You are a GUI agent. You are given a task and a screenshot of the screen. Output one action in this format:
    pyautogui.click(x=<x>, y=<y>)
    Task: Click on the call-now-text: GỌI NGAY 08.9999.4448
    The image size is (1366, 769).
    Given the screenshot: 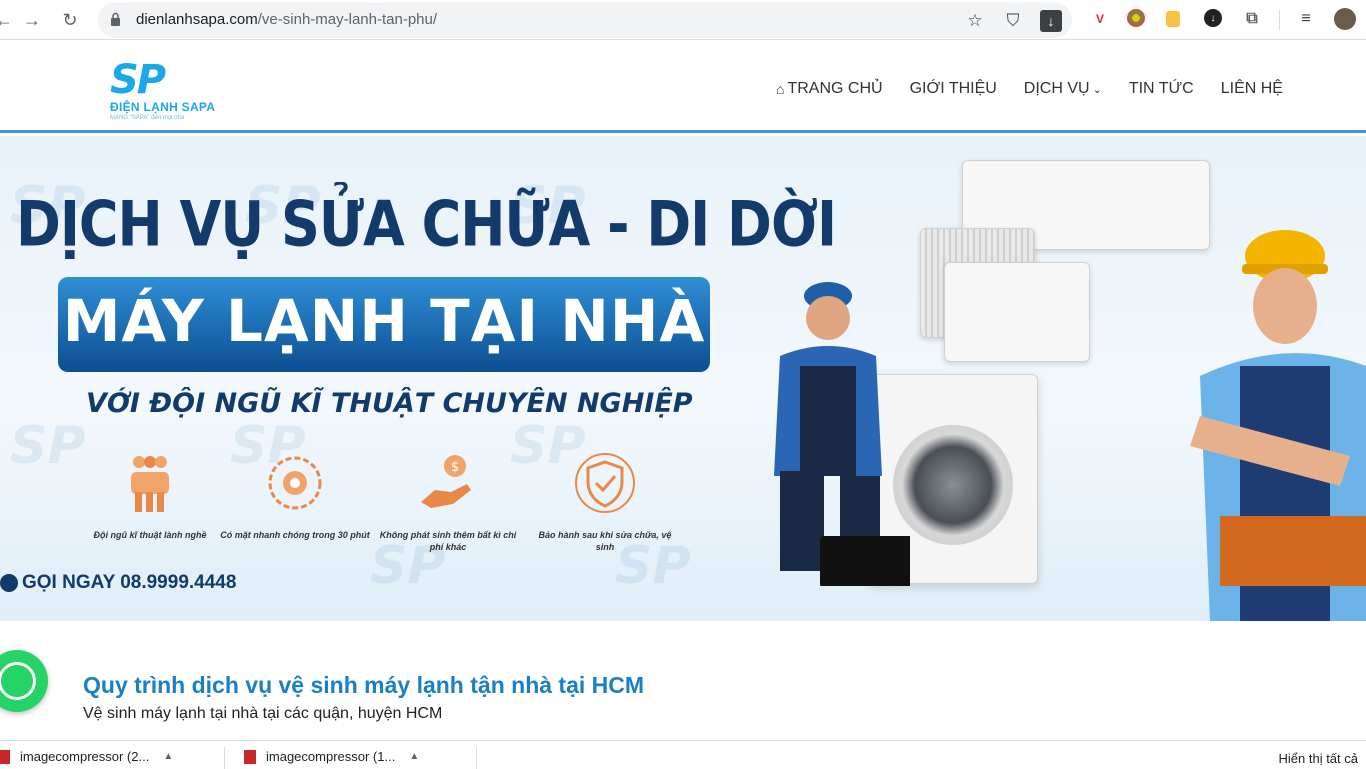 What is the action you would take?
    pyautogui.click(x=129, y=582)
    